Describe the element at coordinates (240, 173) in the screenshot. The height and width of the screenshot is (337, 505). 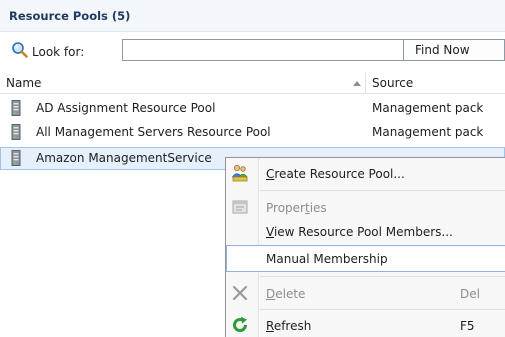
I see `create-pool-icon` at that location.